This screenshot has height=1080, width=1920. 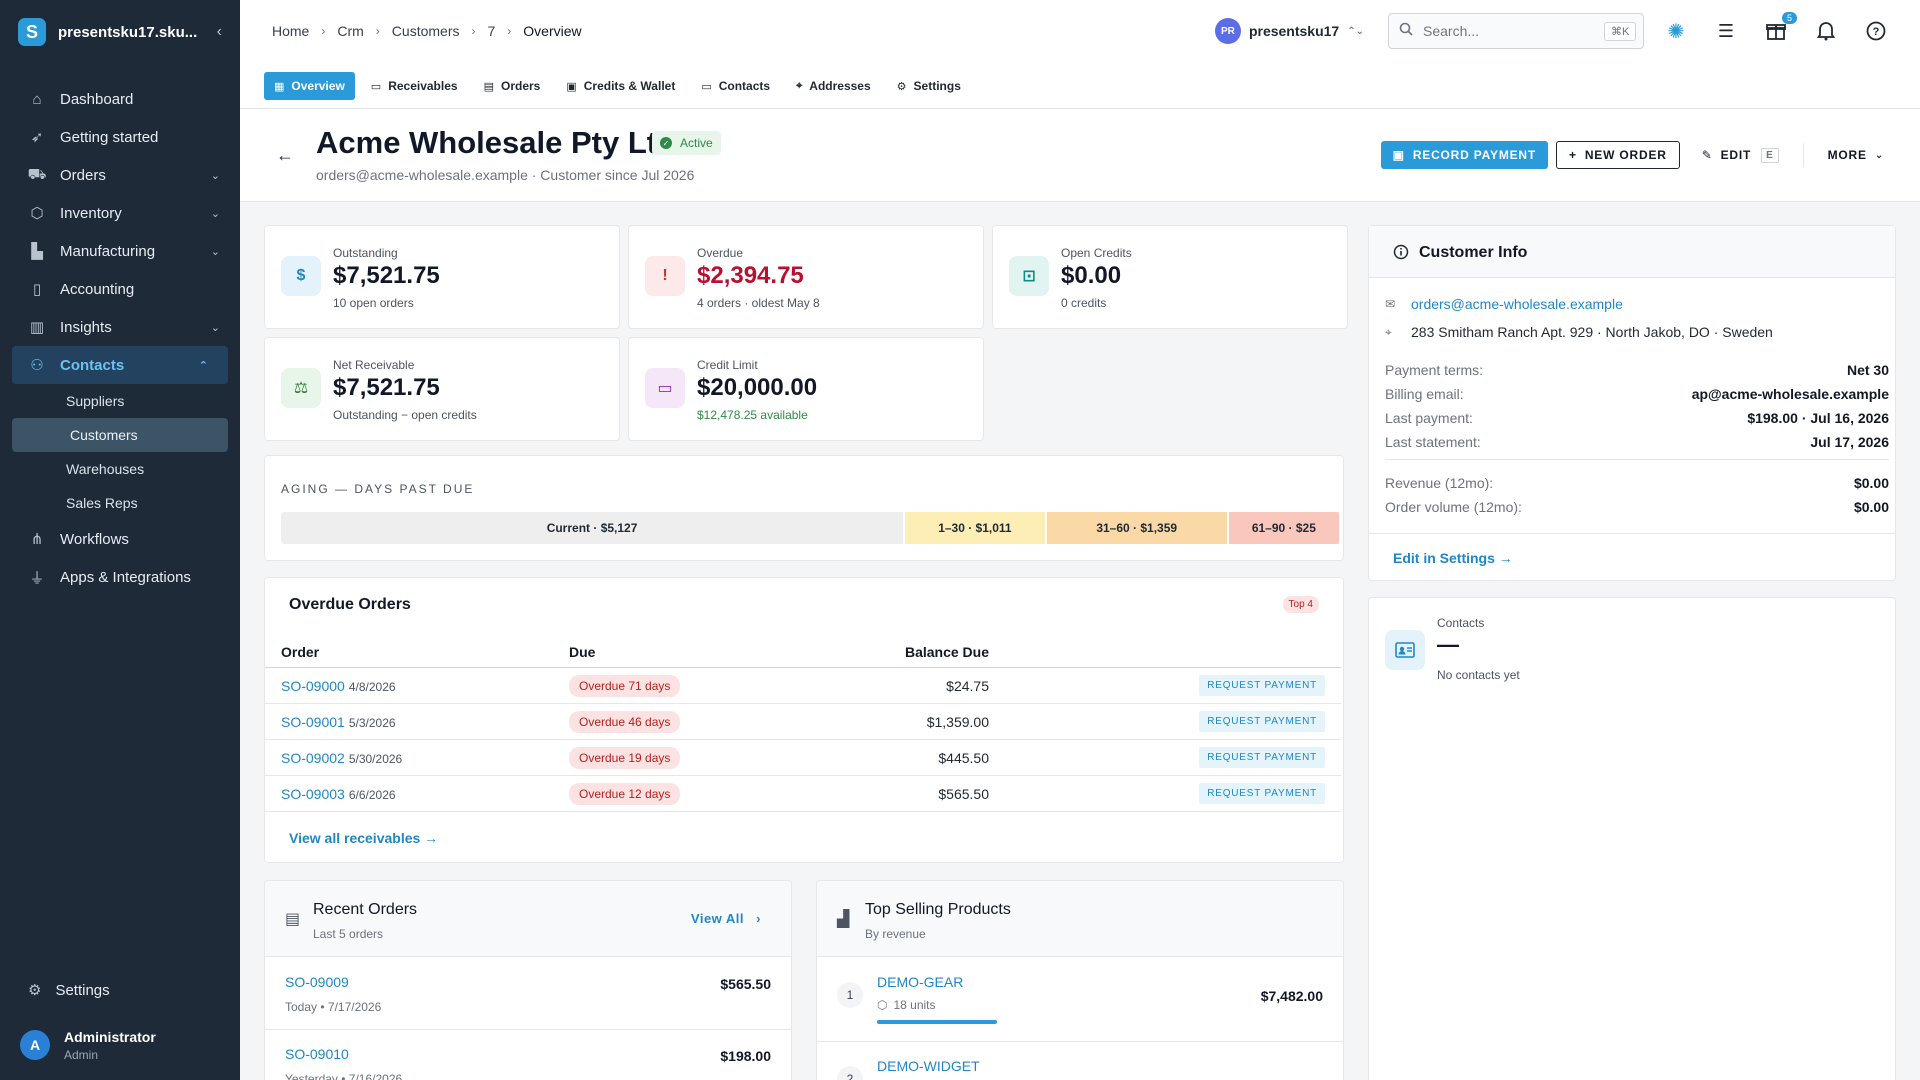 I want to click on chevron-updown-icon: ⌃⌄, so click(x=1355, y=31).